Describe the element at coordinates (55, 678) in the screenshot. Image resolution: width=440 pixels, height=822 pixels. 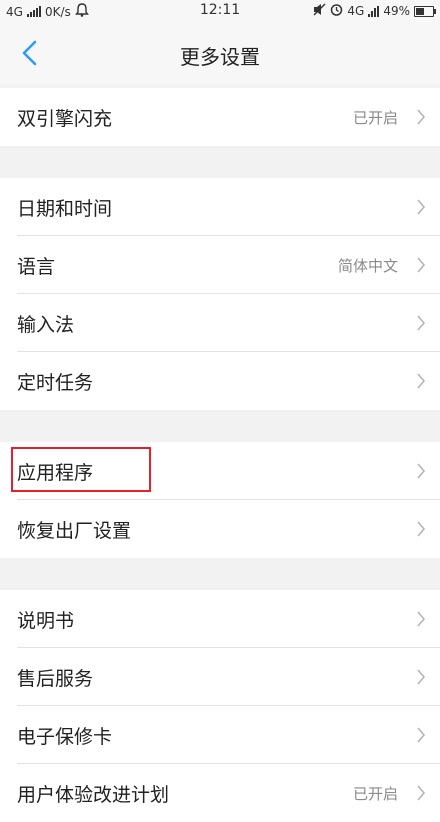
I see `settings-item-label: 售后服务` at that location.